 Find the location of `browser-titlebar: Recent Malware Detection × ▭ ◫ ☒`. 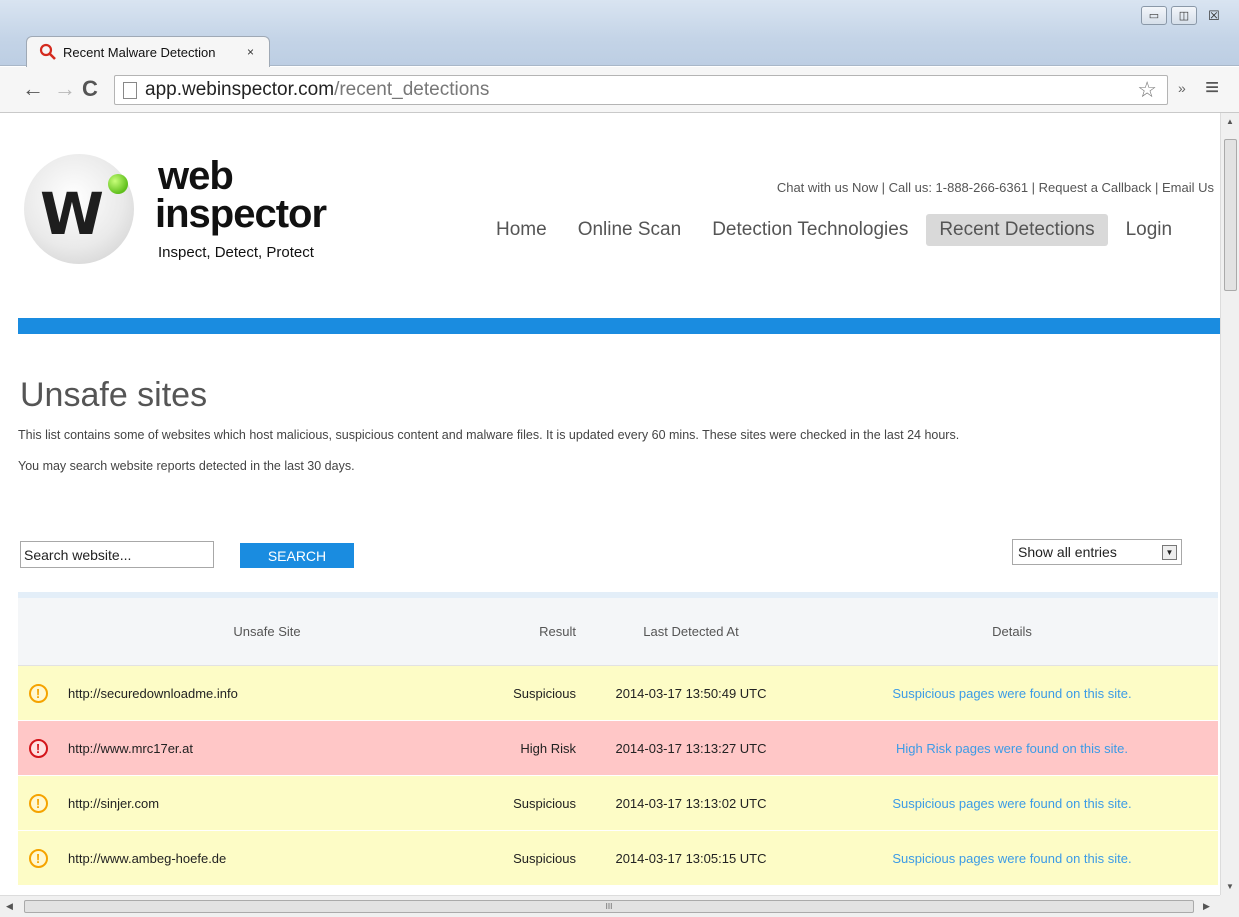

browser-titlebar: Recent Malware Detection × ▭ ◫ ☒ is located at coordinates (619, 33).